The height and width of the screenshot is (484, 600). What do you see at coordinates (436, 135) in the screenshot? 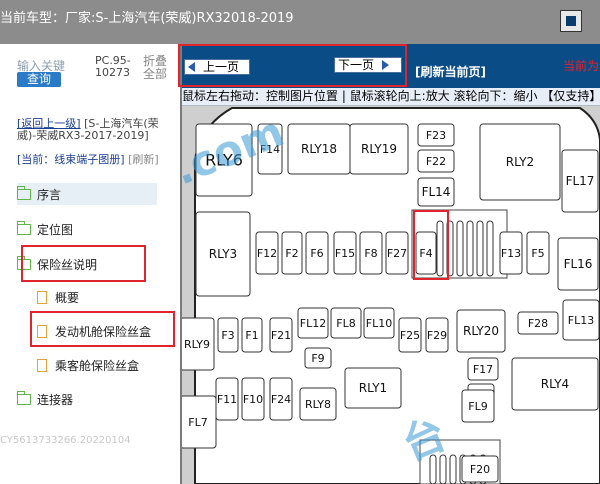
I see `fuse-slot-label: F23` at bounding box center [436, 135].